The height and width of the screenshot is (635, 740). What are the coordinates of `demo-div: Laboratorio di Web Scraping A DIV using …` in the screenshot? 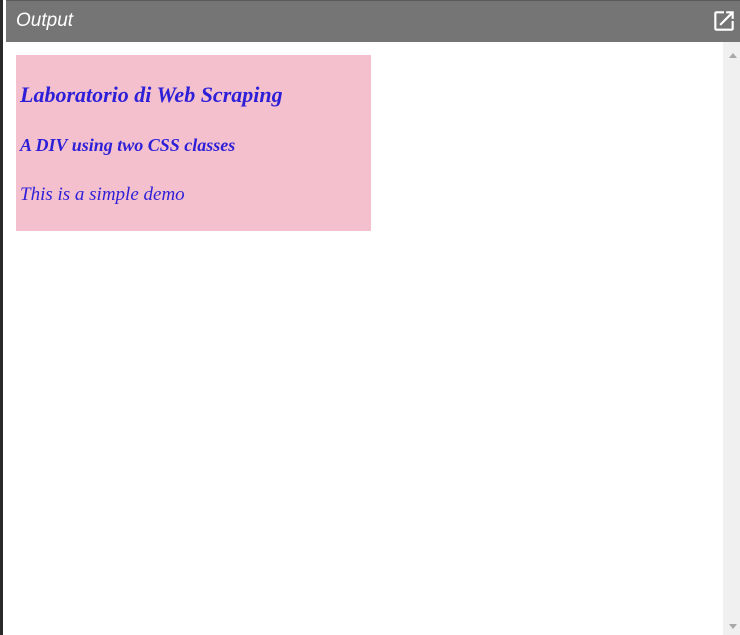 It's located at (193, 143).